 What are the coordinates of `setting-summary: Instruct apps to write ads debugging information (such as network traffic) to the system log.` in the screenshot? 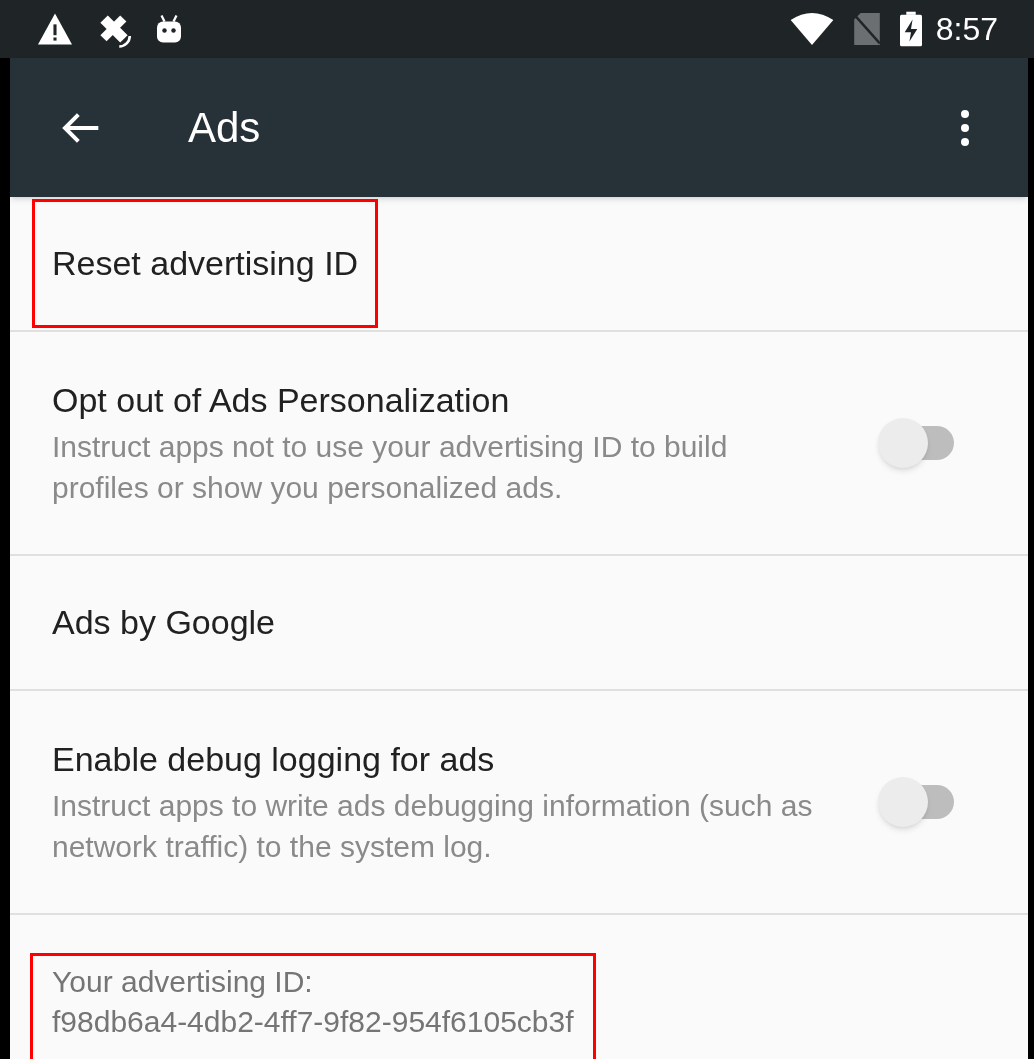 It's located at (433, 826).